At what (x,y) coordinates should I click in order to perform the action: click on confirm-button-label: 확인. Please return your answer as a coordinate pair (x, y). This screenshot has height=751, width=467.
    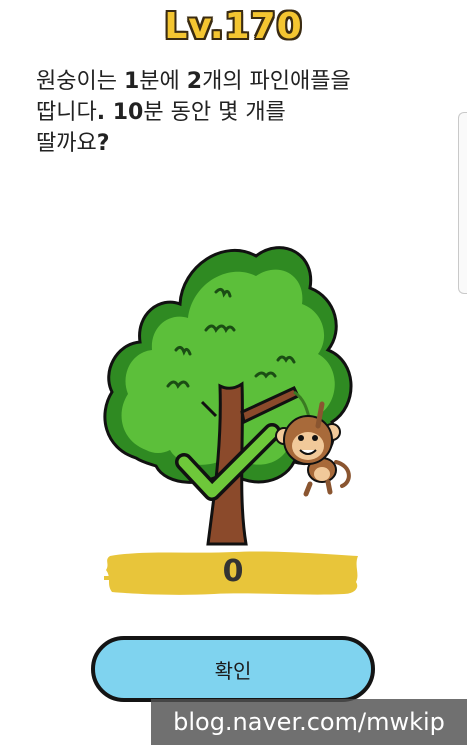
    Looking at the image, I should click on (233, 670).